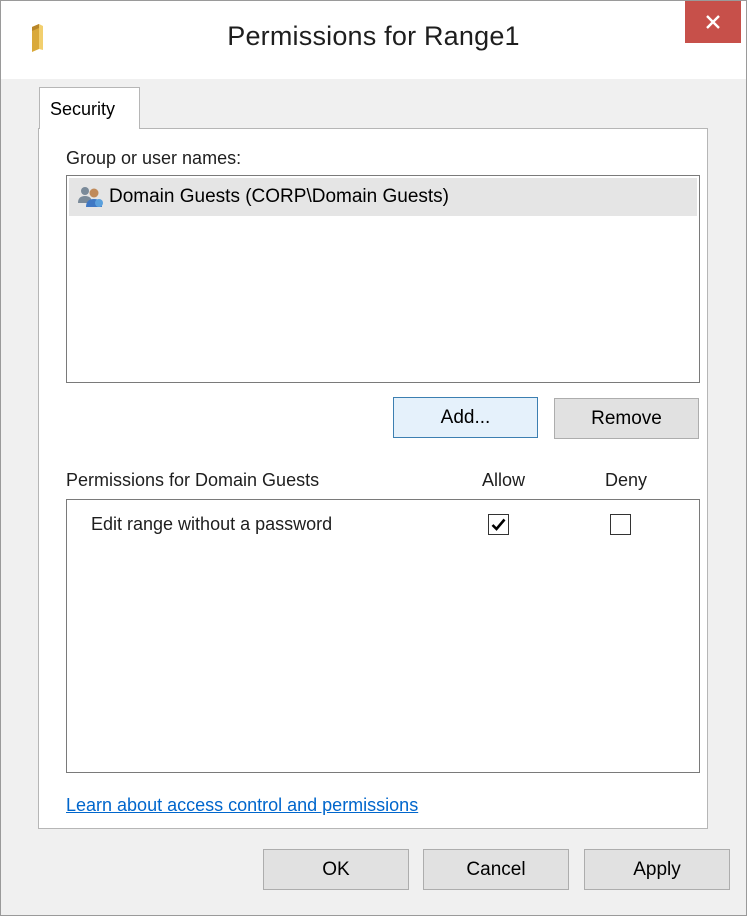  I want to click on checkmark-icon, so click(498, 524).